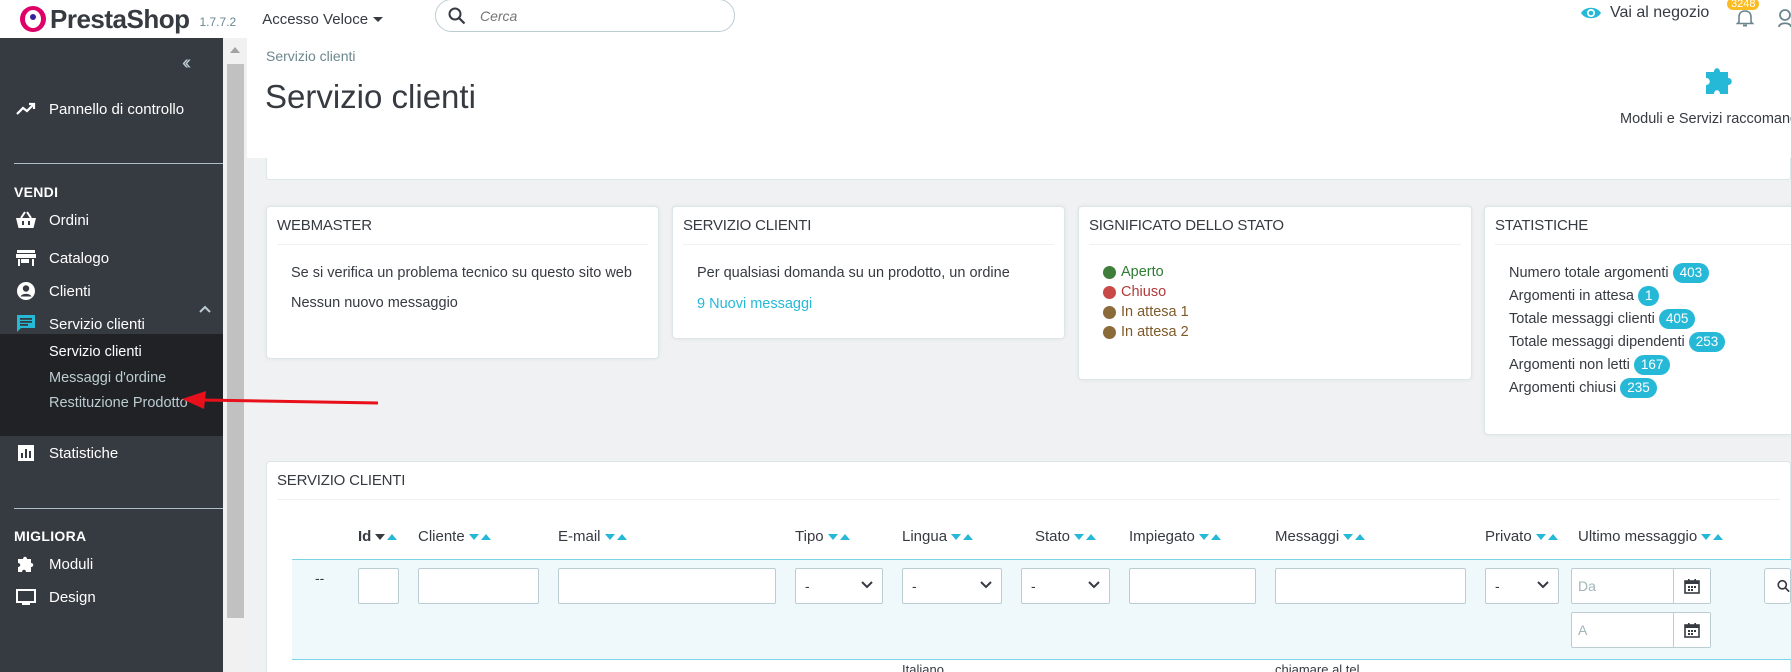 The height and width of the screenshot is (672, 1791). Describe the element at coordinates (667, 586) in the screenshot. I see `filter-email-input` at that location.